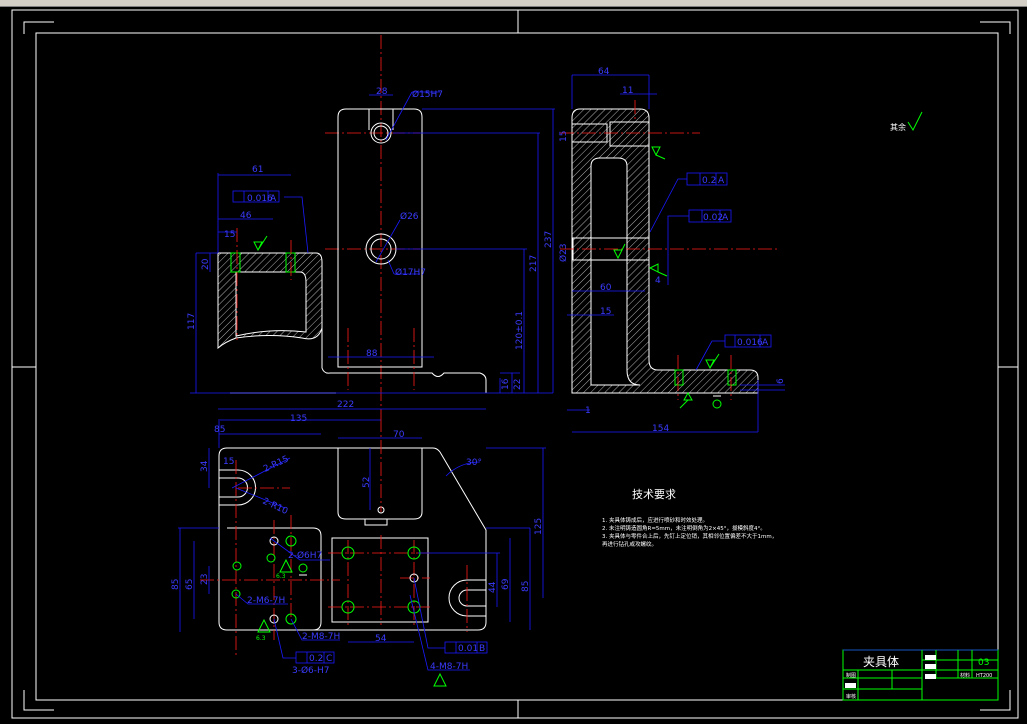 The height and width of the screenshot is (724, 1027). I want to click on dim-label: Ø23, so click(563, 252).